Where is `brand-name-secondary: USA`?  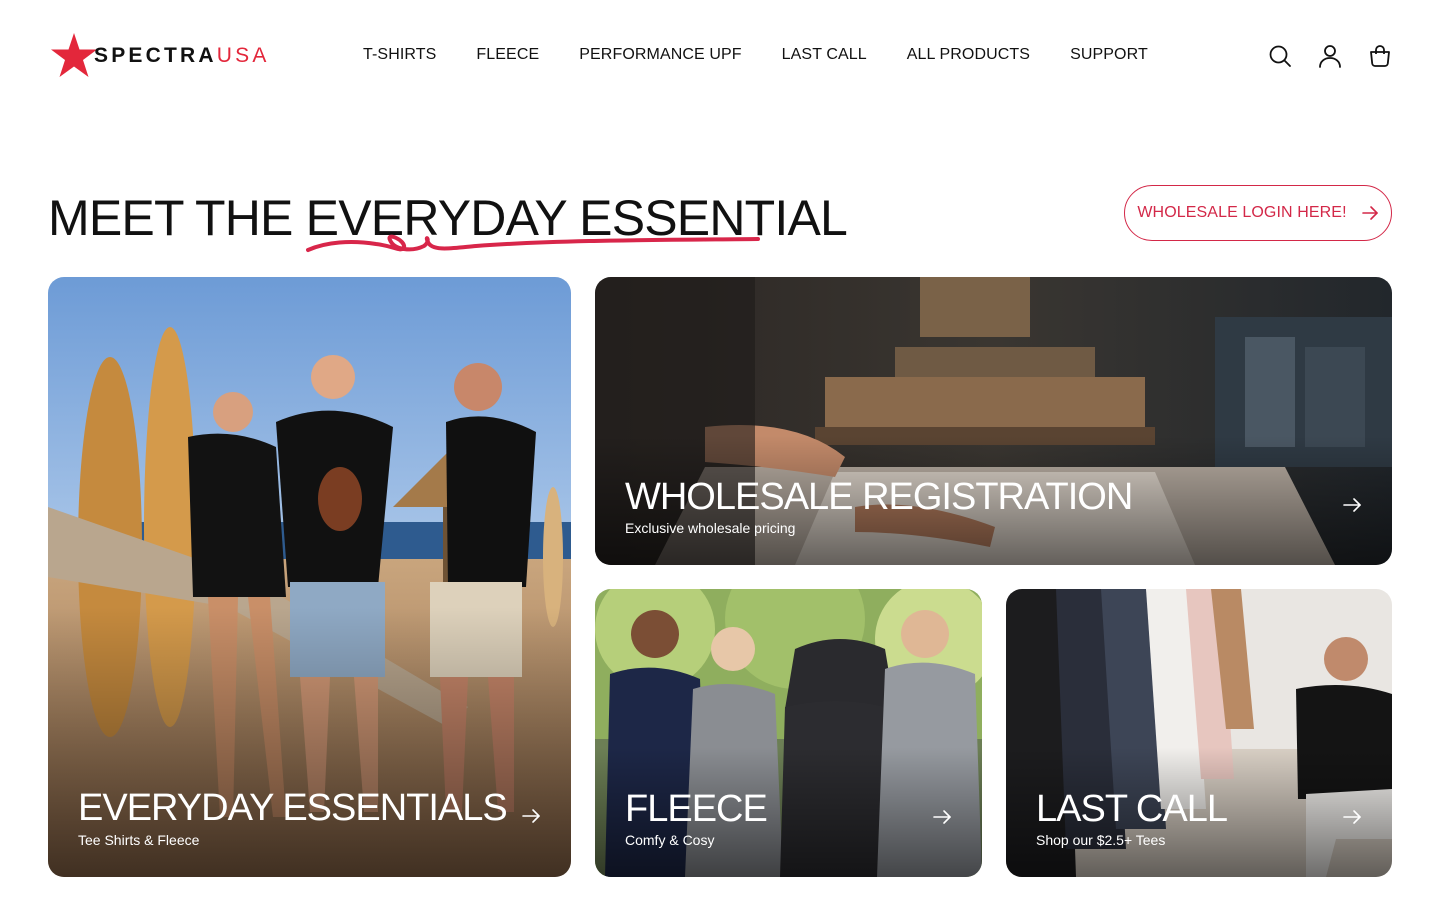 brand-name-secondary: USA is located at coordinates (243, 55).